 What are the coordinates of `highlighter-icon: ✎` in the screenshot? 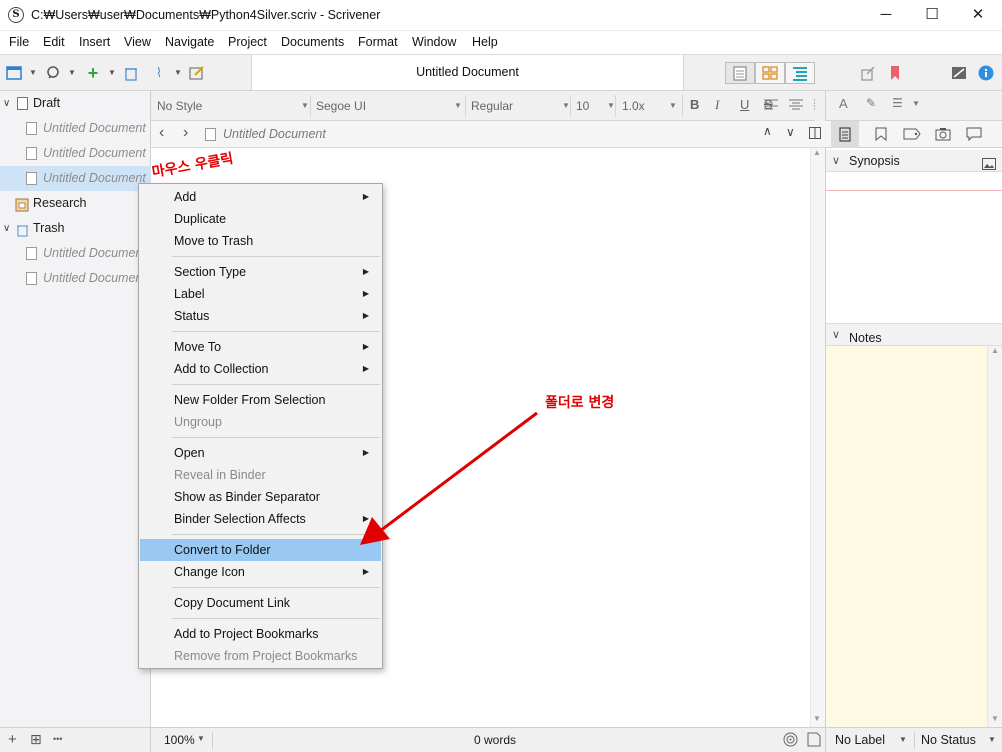 It's located at (871, 103).